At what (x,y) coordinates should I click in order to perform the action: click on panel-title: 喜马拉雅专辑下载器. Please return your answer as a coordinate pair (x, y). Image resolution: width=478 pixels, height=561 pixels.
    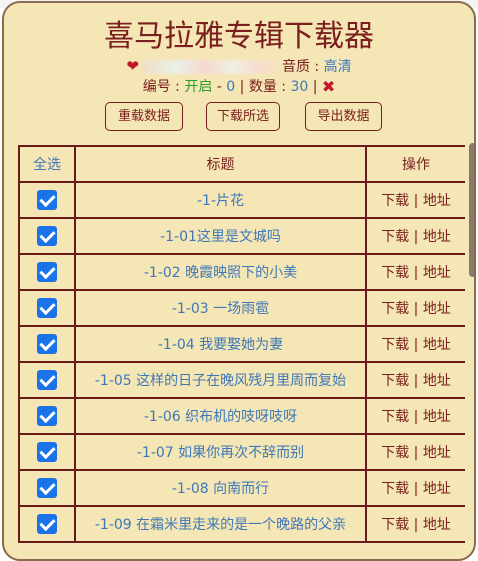
    Looking at the image, I should click on (239, 36).